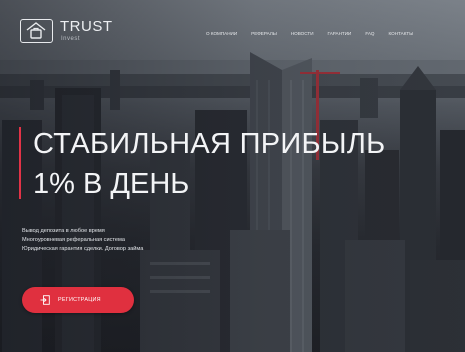 The width and height of the screenshot is (465, 352). Describe the element at coordinates (71, 39) in the screenshot. I see `brand-subtitle: Invest` at that location.